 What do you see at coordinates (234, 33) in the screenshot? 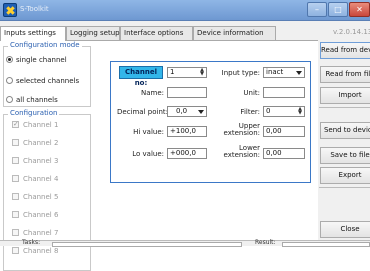
I see `tab-device-information: Device information` at bounding box center [234, 33].